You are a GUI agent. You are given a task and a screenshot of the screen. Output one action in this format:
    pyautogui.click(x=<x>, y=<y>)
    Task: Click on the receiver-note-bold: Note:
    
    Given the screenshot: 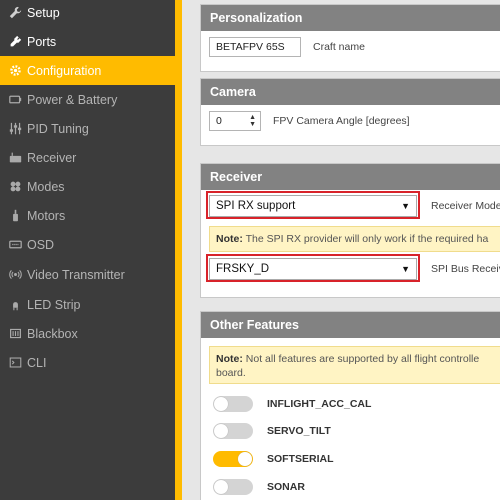 What is the action you would take?
    pyautogui.click(x=229, y=239)
    